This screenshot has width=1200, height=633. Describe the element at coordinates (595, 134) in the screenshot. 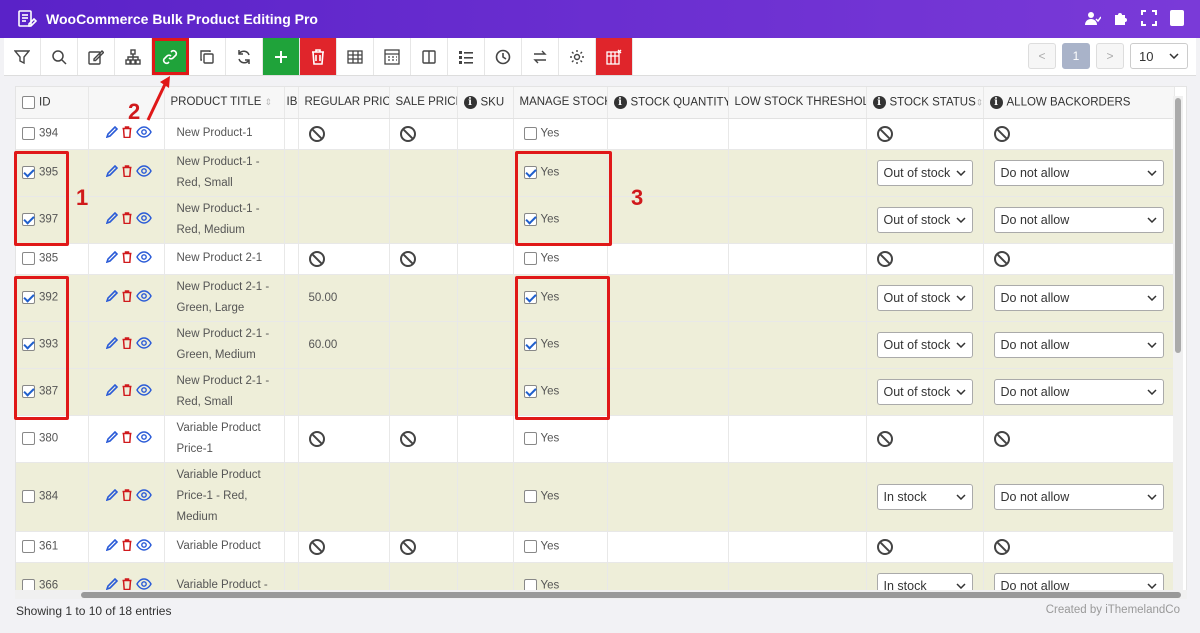

I see `table-row: 394 New Product-1 Yes` at that location.